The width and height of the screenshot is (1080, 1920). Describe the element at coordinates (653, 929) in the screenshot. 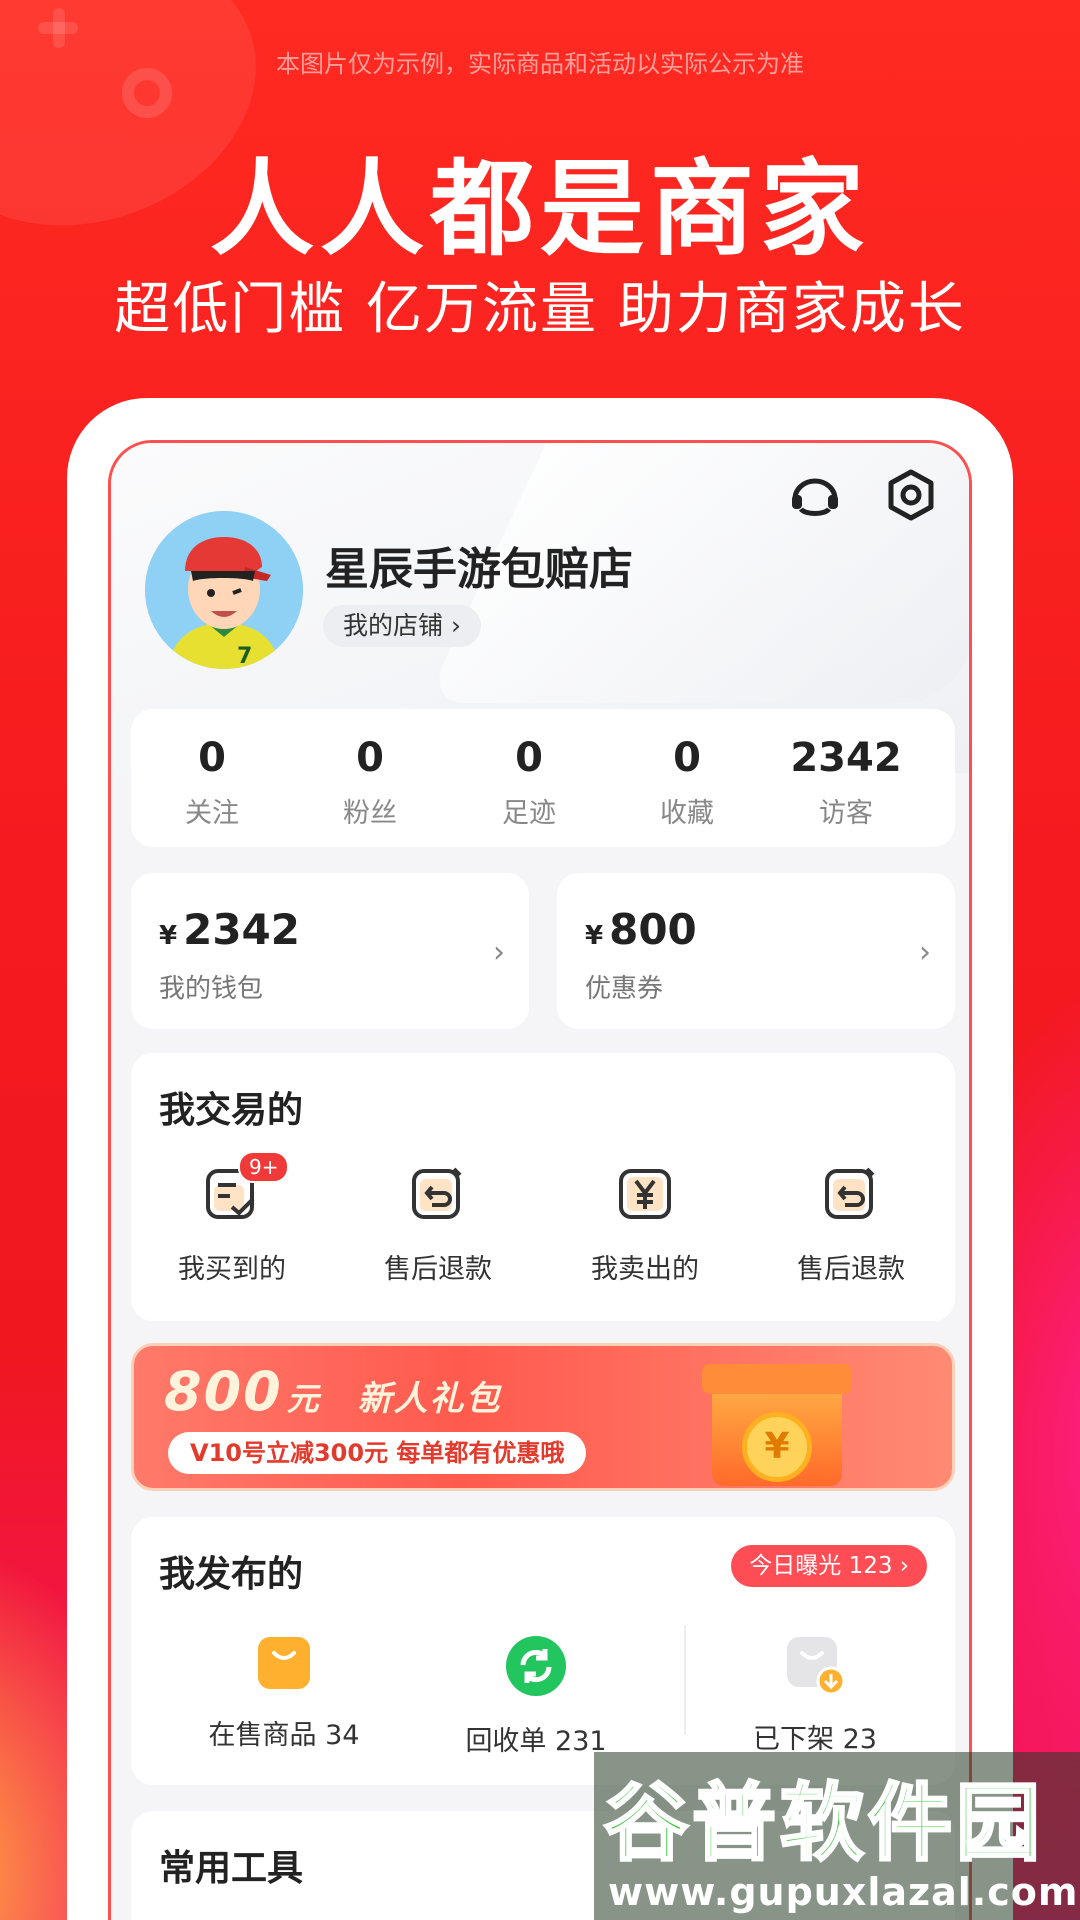

I see `coupon-amount: 800` at that location.